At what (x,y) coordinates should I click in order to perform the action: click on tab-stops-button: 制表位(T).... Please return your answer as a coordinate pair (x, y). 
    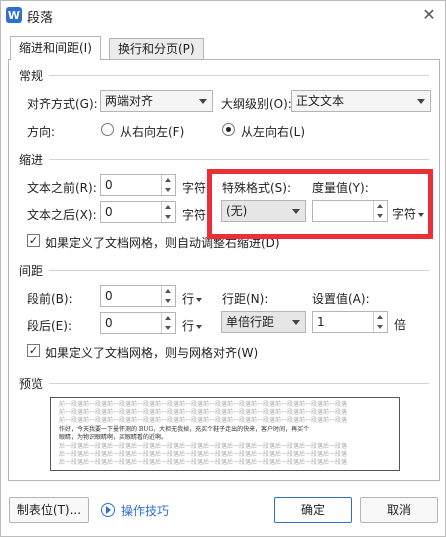
    Looking at the image, I should click on (49, 510).